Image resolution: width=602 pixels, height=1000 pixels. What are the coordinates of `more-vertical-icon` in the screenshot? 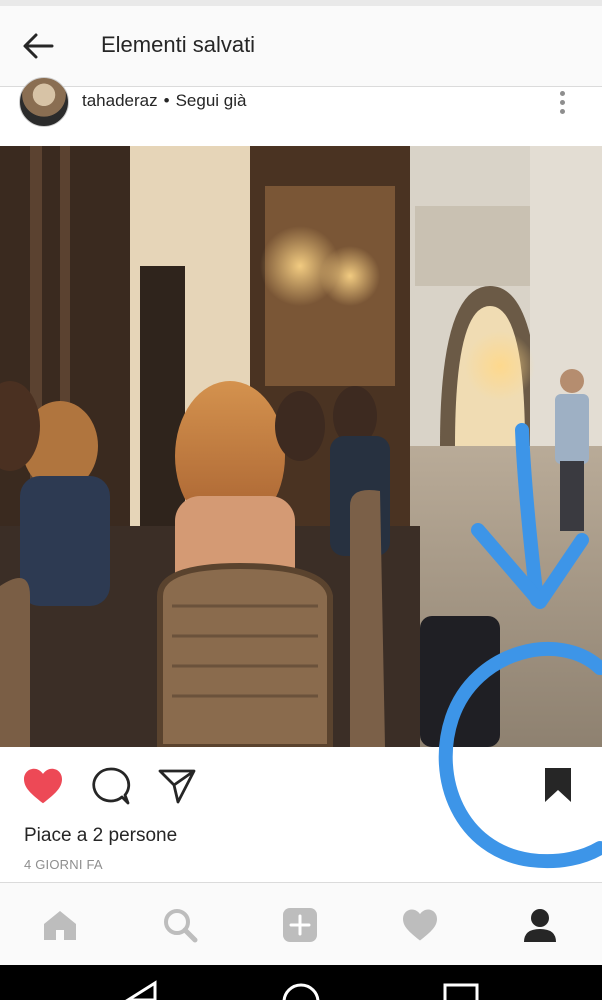 It's located at (562, 93).